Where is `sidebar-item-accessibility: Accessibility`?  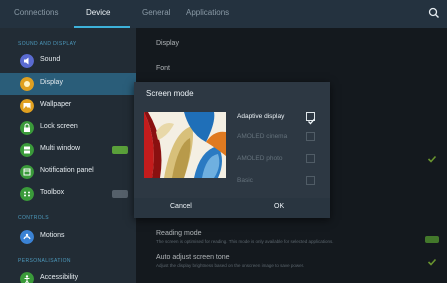
sidebar-item-accessibility: Accessibility is located at coordinates (68, 275).